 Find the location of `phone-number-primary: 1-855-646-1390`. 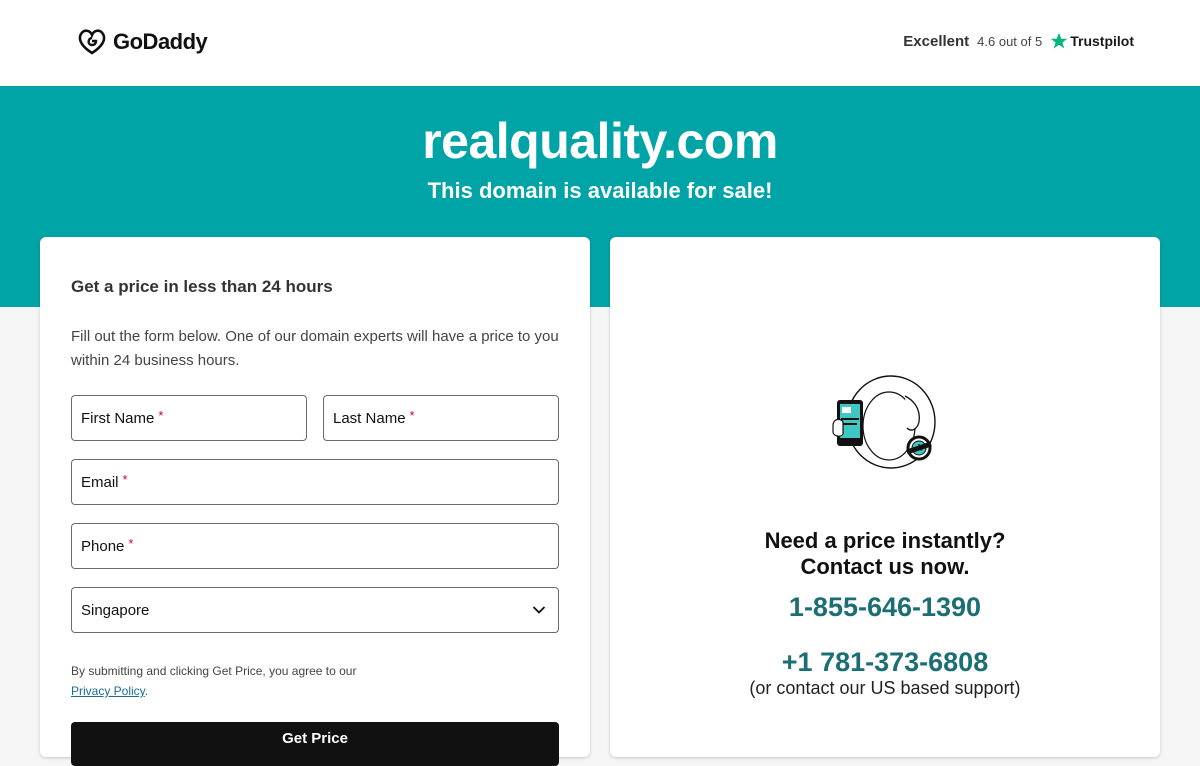

phone-number-primary: 1-855-646-1390 is located at coordinates (885, 607).